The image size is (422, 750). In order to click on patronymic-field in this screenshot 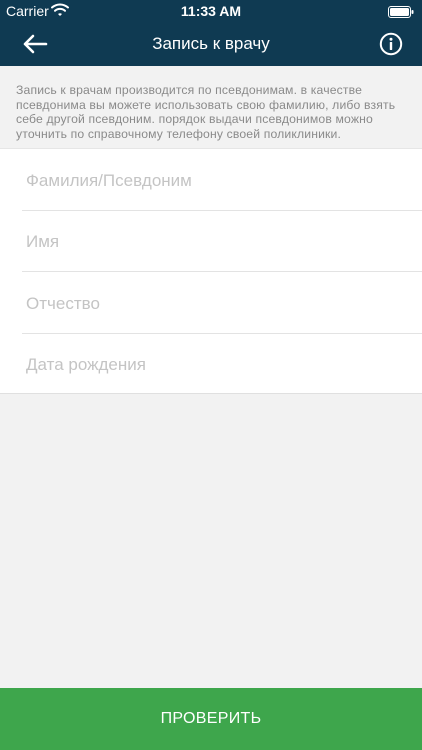, I will do `click(222, 302)`.